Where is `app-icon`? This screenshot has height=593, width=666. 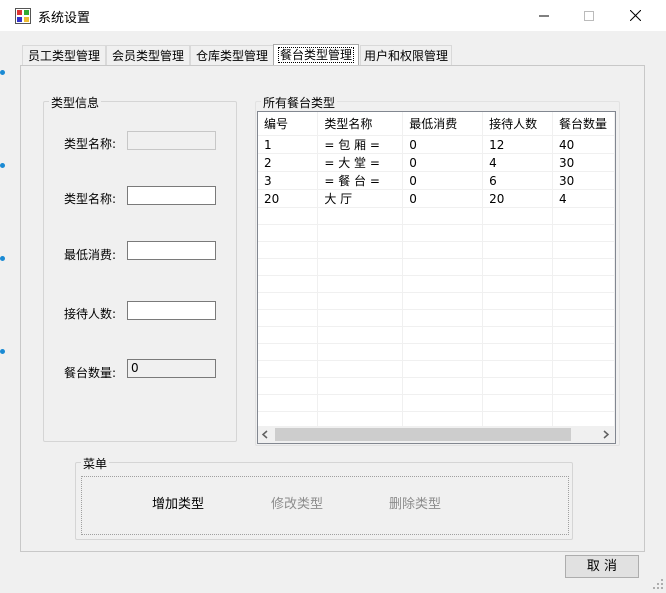
app-icon is located at coordinates (23, 16).